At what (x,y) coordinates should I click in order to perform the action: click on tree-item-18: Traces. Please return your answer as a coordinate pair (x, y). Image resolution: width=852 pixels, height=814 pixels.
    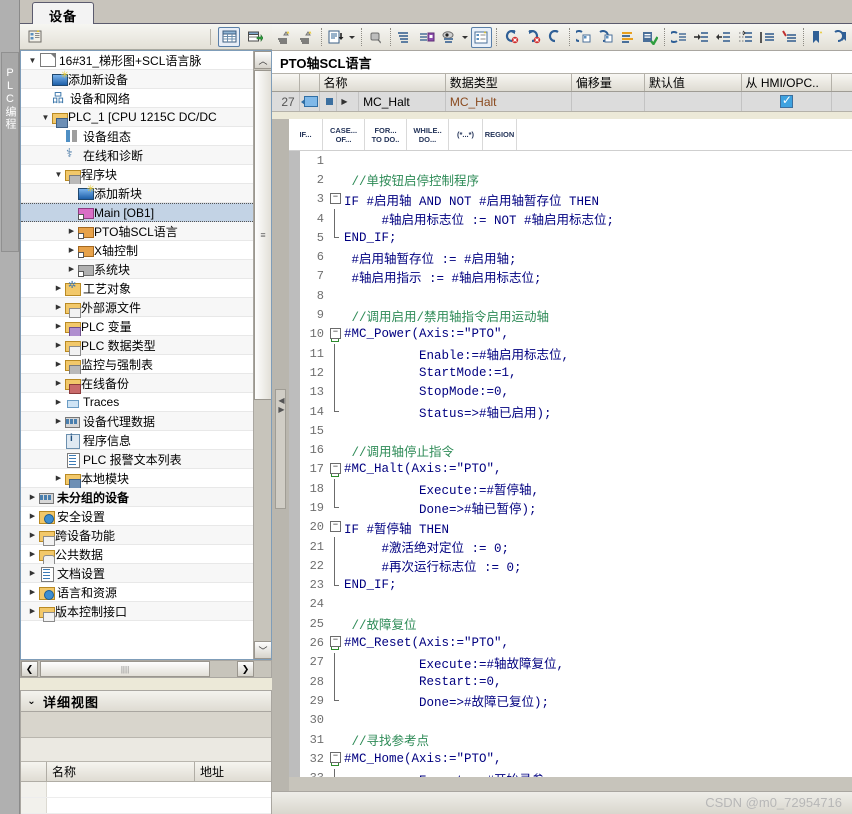
    Looking at the image, I should click on (137, 402).